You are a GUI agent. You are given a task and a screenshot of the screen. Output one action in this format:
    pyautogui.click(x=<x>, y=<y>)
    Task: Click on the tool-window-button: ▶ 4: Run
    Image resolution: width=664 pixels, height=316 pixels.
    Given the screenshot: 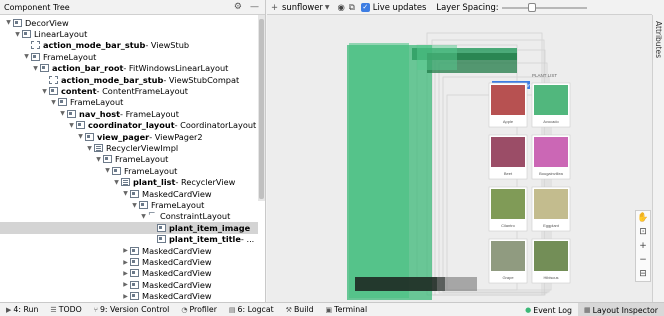 What is the action you would take?
    pyautogui.click(x=22, y=309)
    